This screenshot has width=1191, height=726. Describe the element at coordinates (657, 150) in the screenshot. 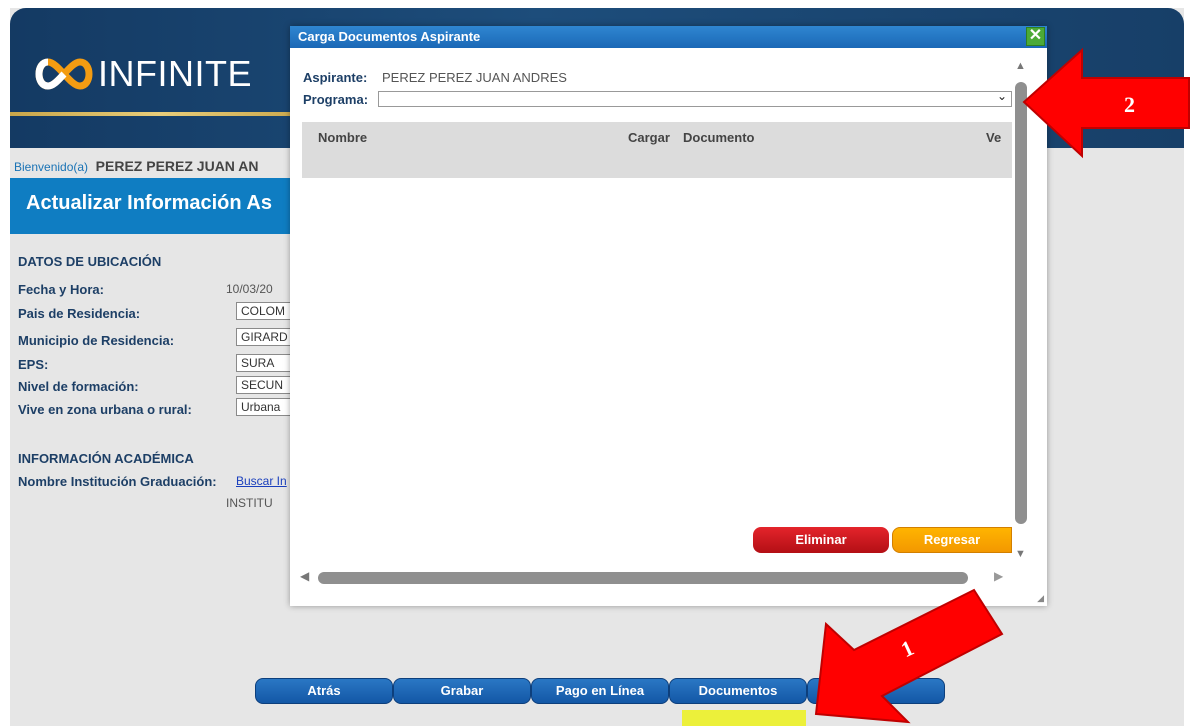

I see `documents-table-header: Nombre Cargar Documento Ve` at that location.